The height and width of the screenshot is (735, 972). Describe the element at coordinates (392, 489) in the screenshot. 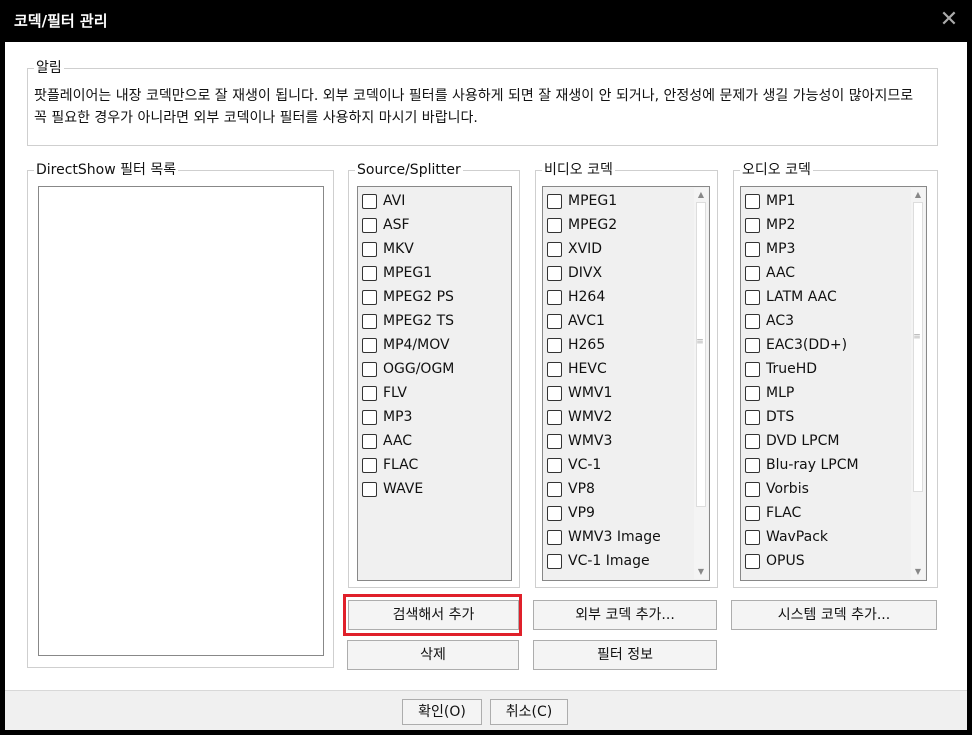

I see `source-splitter-item: WAVE` at that location.